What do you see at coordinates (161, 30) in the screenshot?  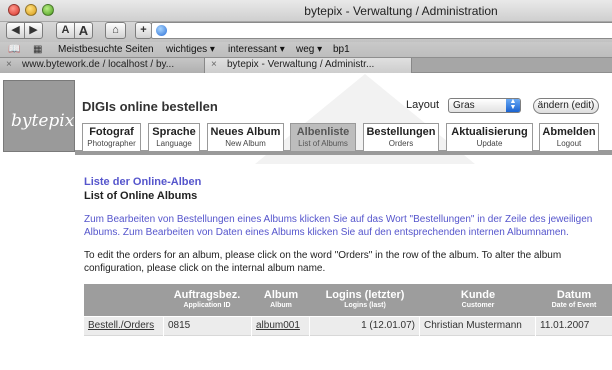 I see `globe-icon` at bounding box center [161, 30].